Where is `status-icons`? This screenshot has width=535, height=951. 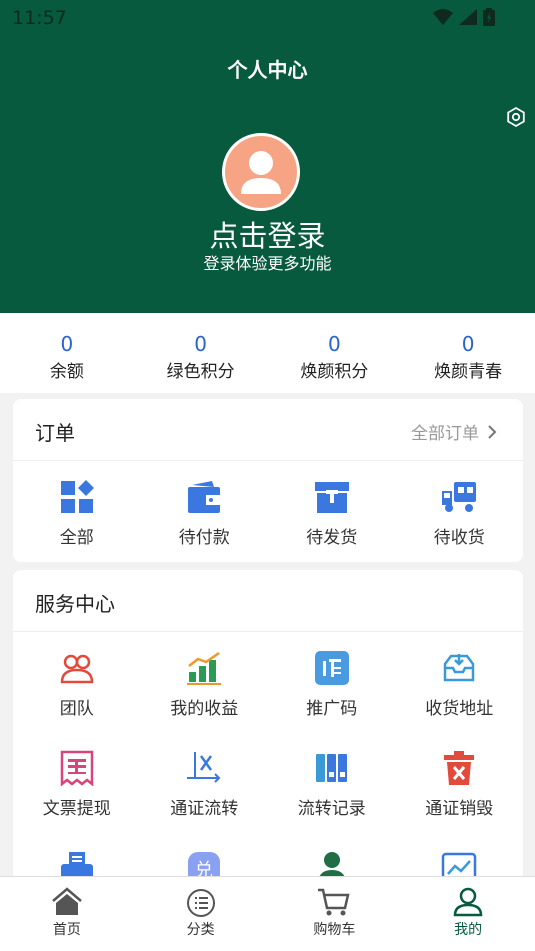 status-icons is located at coordinates (464, 17).